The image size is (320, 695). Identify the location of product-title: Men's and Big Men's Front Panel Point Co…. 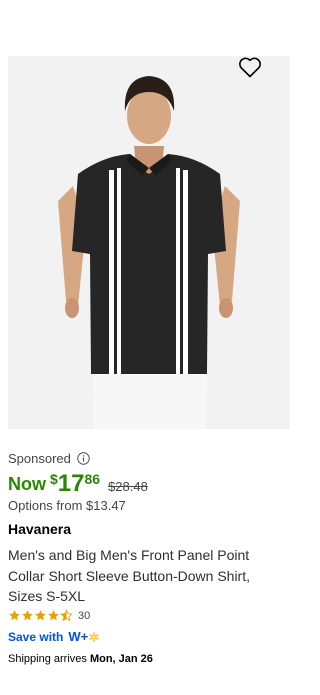
(143, 576).